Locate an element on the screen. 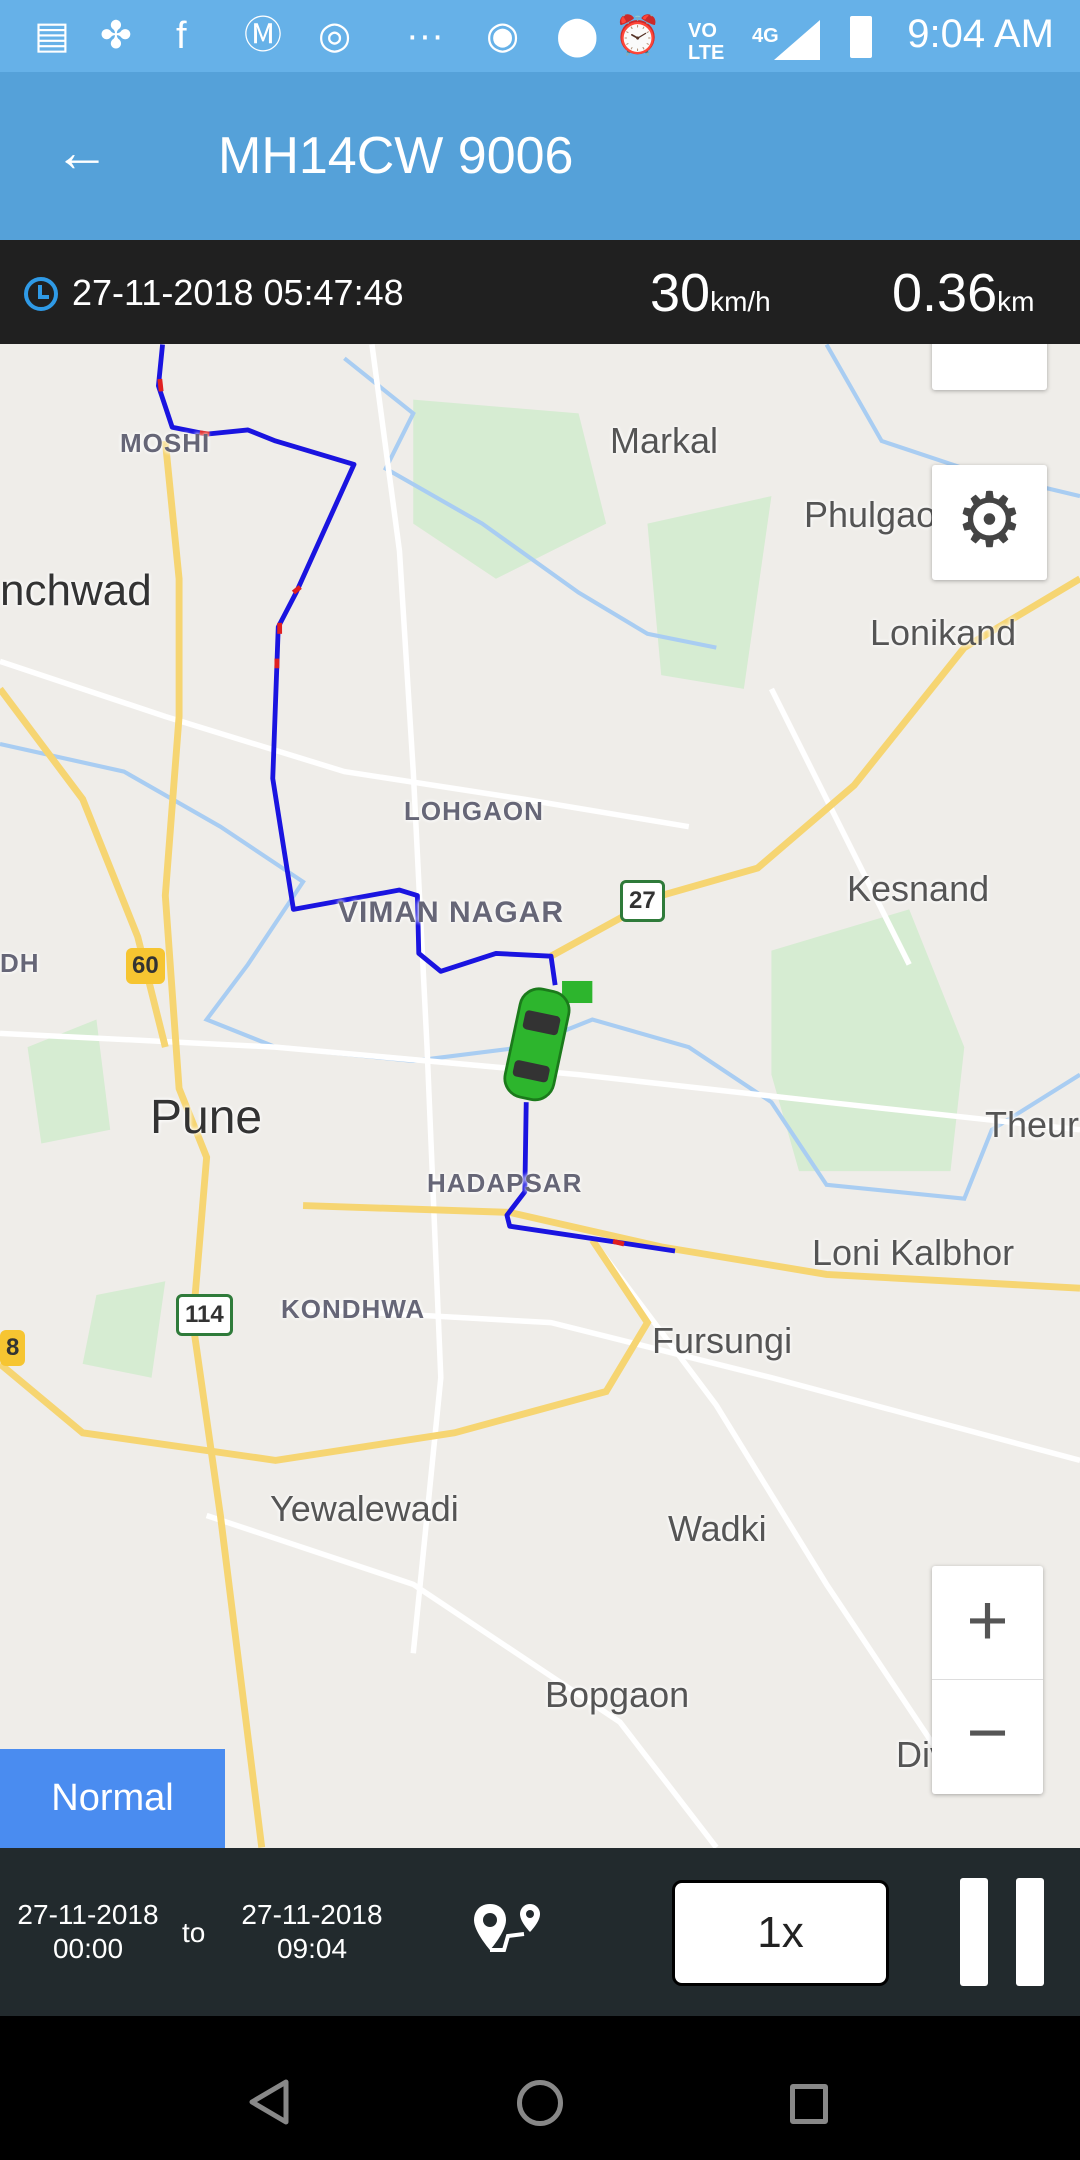  fan-app-icon: ✤ is located at coordinates (116, 36).